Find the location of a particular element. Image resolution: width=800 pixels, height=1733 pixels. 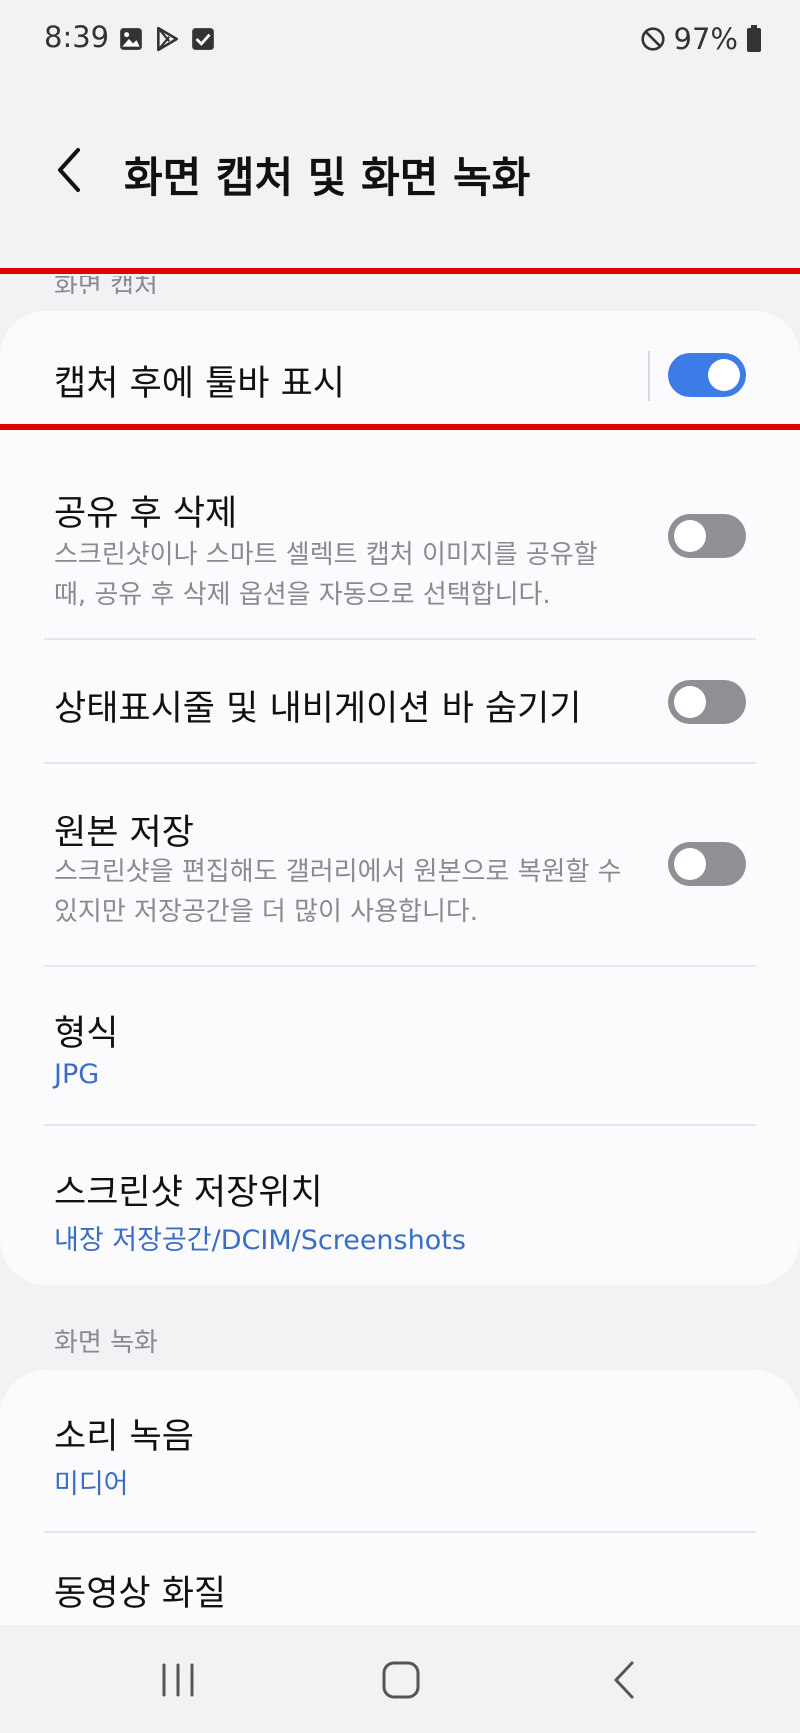

save-location-value: 내장 저장공간/DCIM/Screenshots is located at coordinates (260, 1240).